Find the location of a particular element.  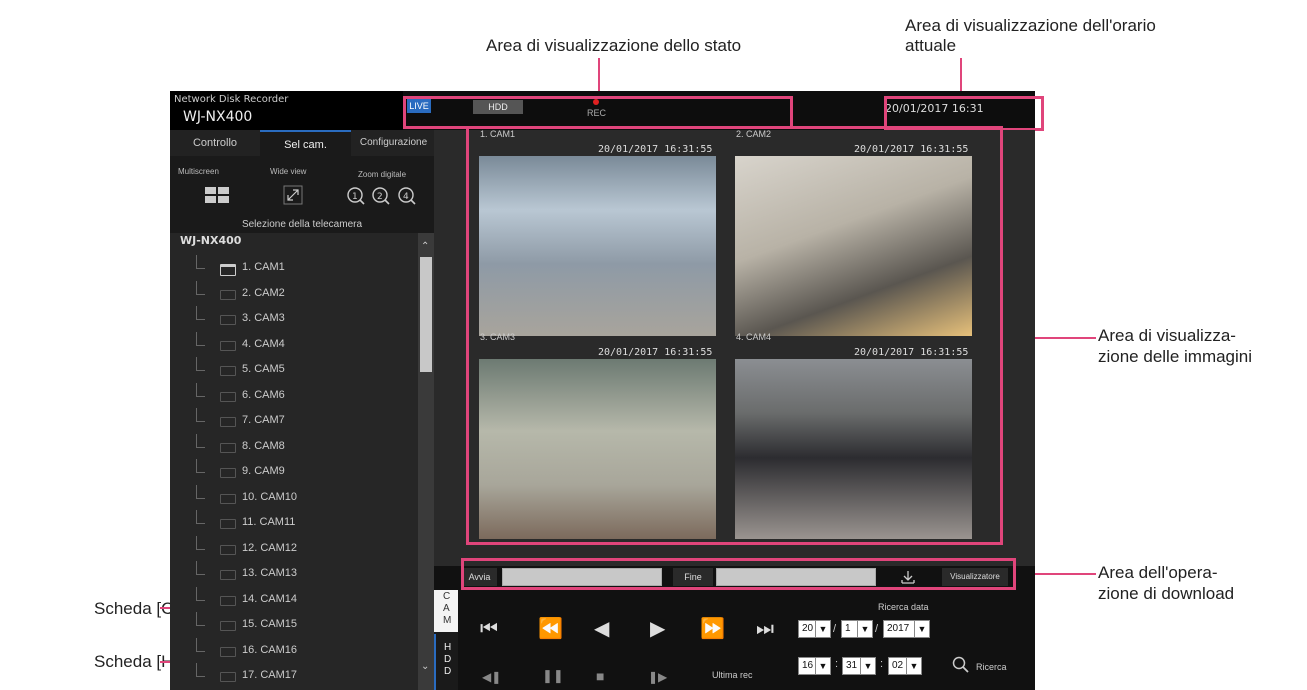

callout-image-area-line2: zione delle immagini is located at coordinates (1175, 356).